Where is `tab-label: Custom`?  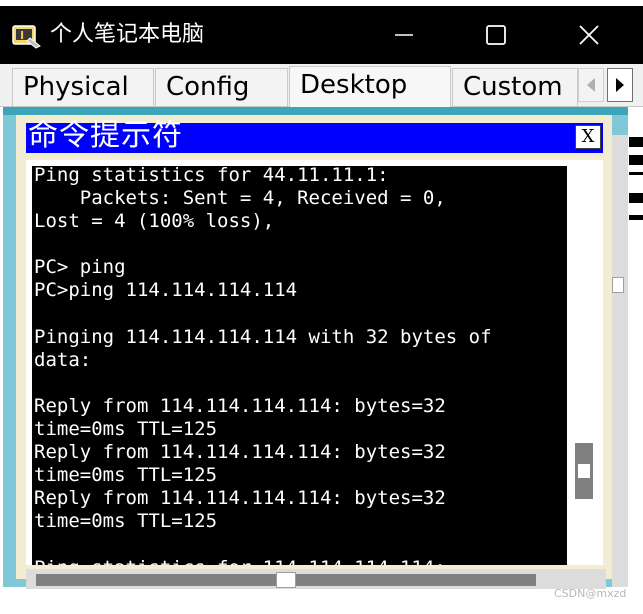
tab-label: Custom is located at coordinates (513, 87).